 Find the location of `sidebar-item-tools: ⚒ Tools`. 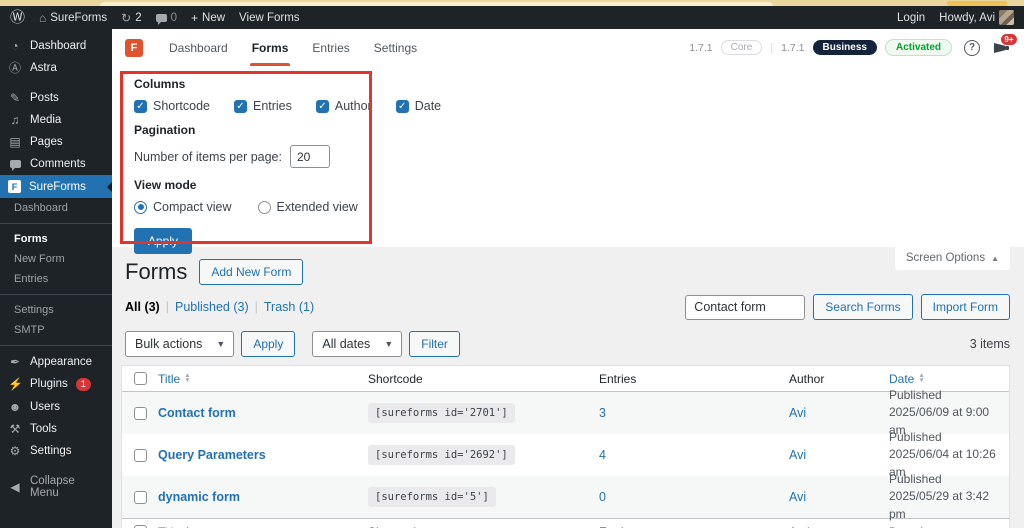

sidebar-item-tools: ⚒ Tools is located at coordinates (56, 429).